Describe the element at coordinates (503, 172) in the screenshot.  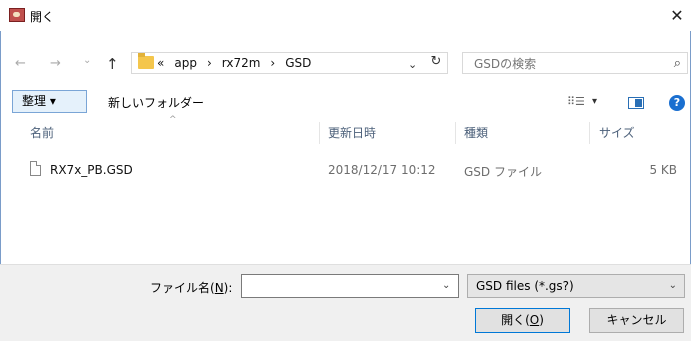
I see `file-type: GSD ファイル` at that location.